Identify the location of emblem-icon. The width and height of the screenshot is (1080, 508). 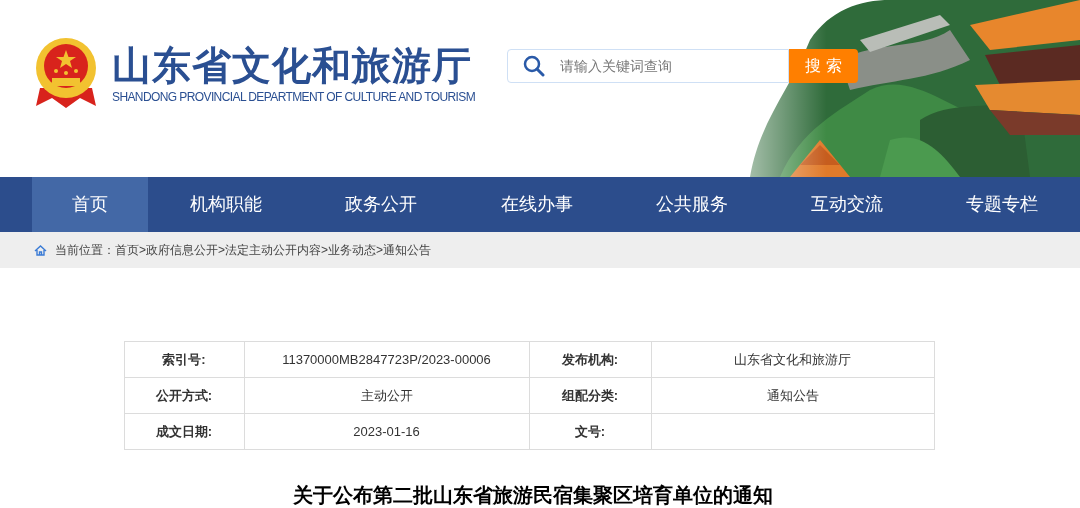
(66, 74).